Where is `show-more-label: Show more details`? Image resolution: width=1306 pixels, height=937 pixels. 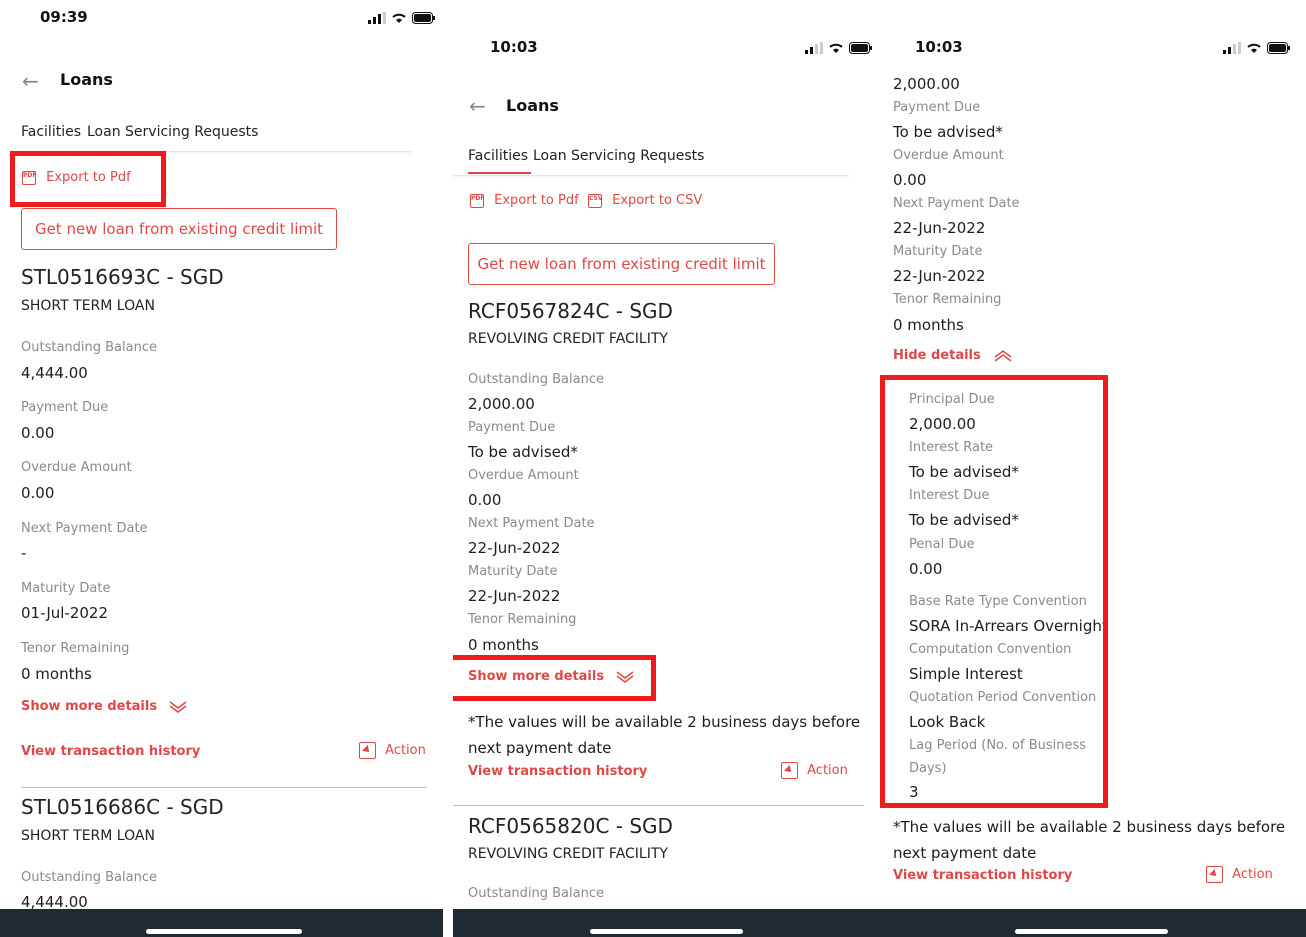
show-more-label: Show more details is located at coordinates (89, 706).